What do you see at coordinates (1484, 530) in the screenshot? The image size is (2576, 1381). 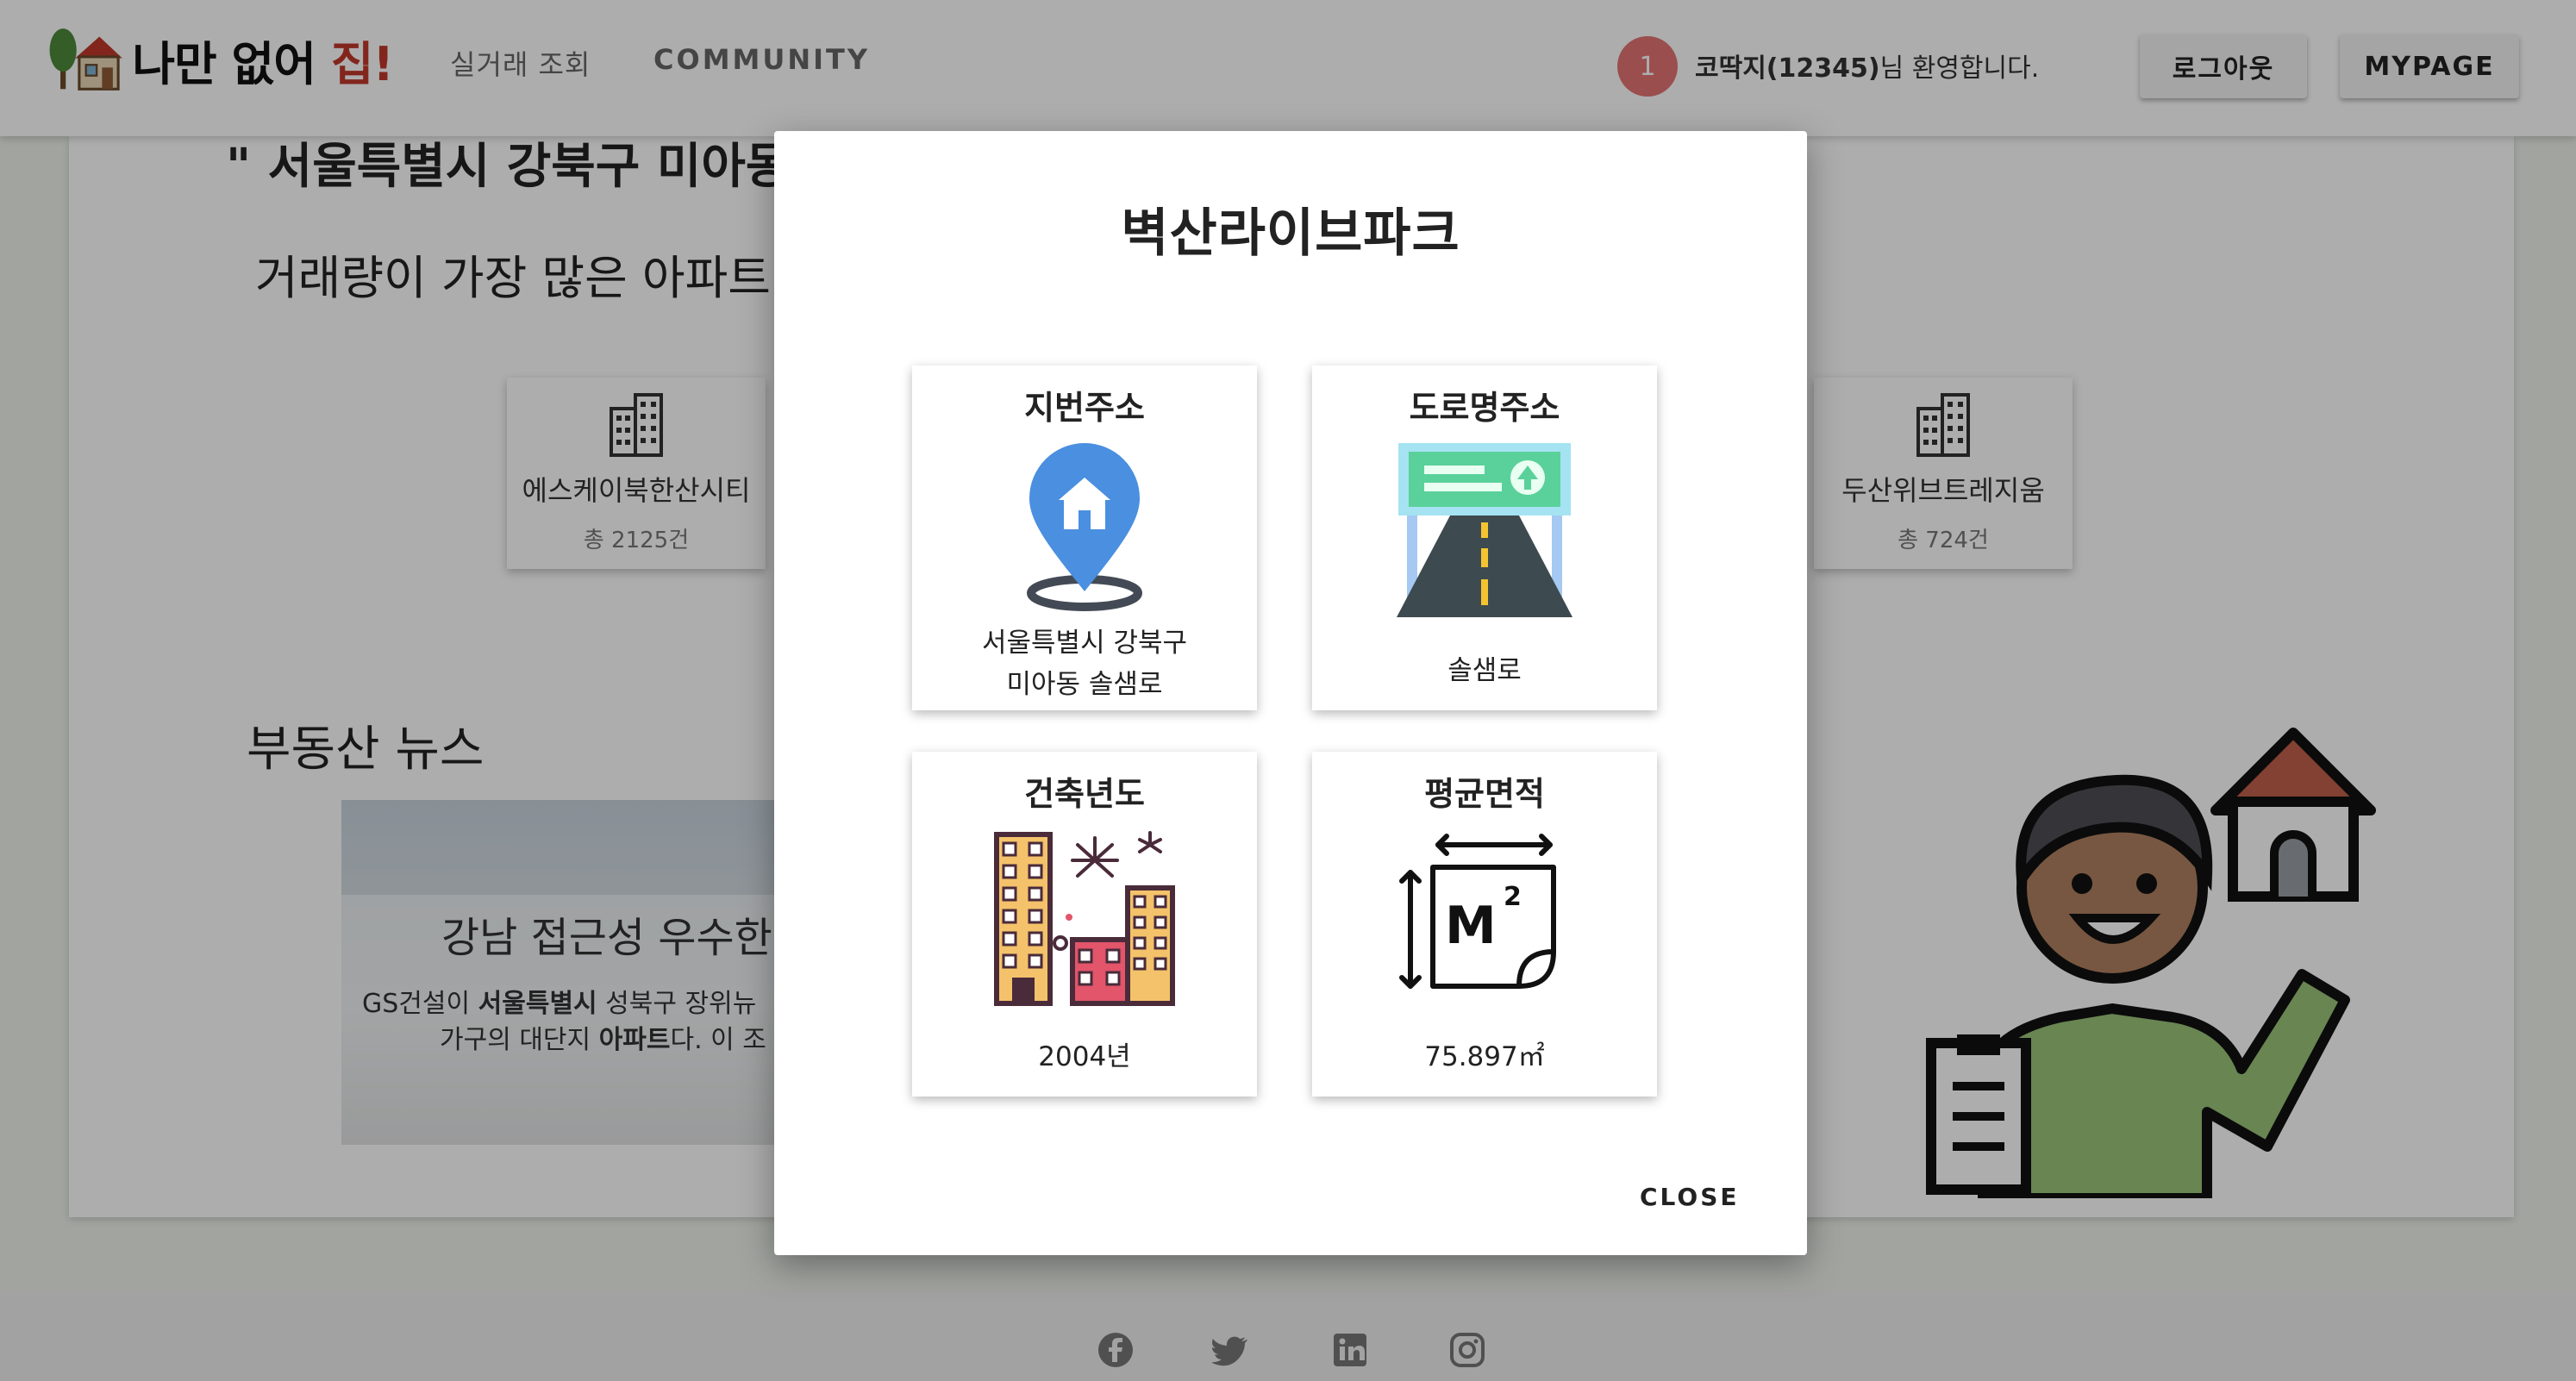 I see `road-sign-icon` at bounding box center [1484, 530].